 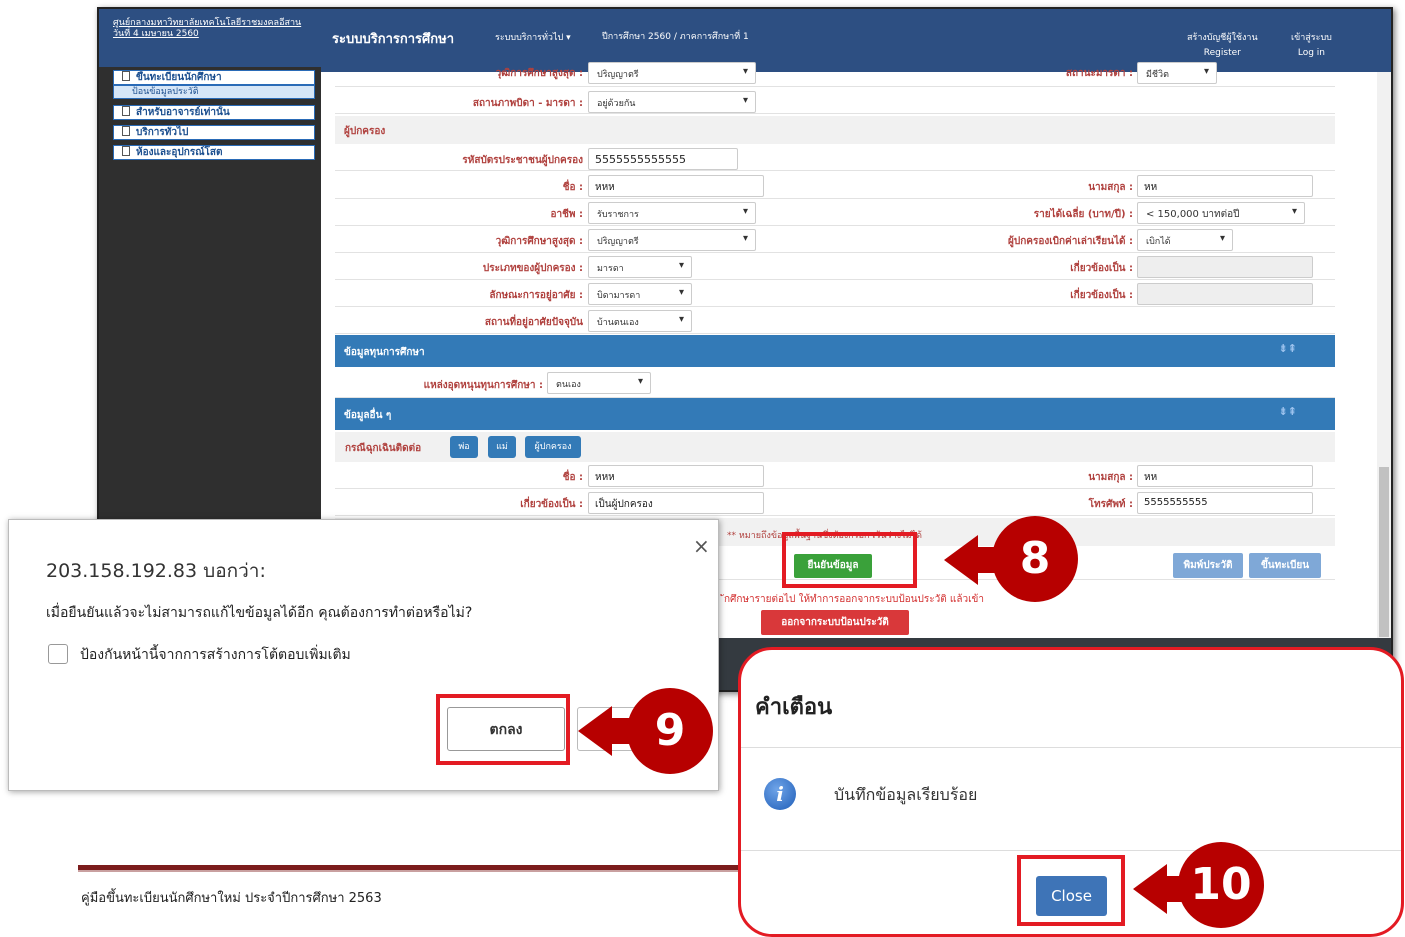 What do you see at coordinates (849, 560) in the screenshot?
I see `callout-box-confirm` at bounding box center [849, 560].